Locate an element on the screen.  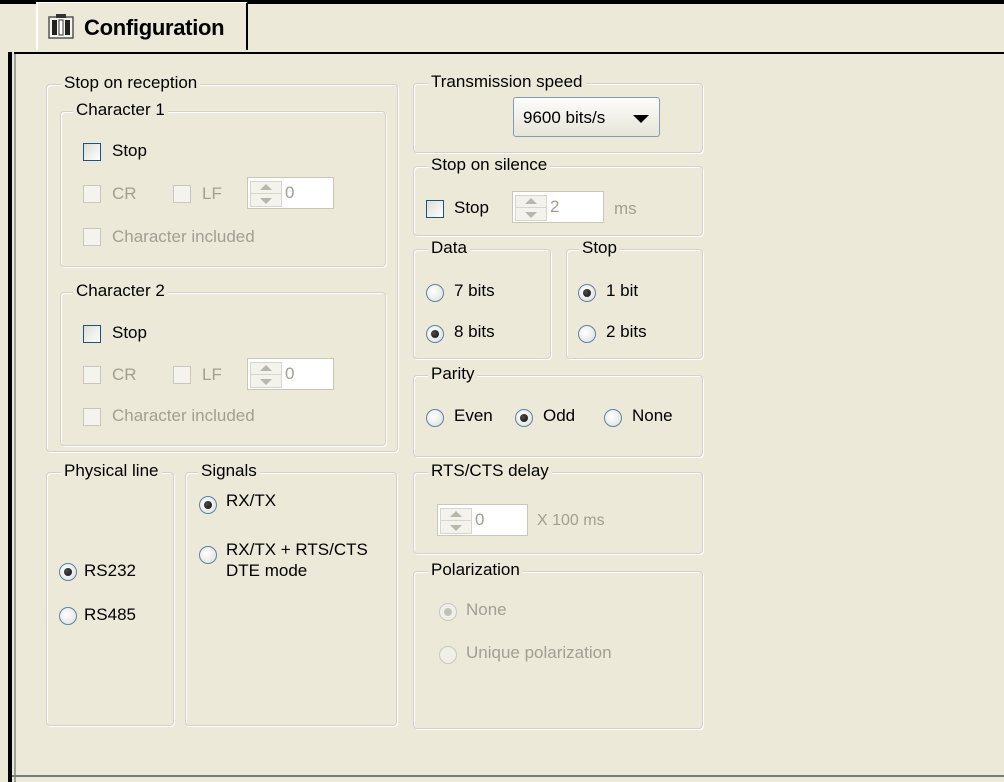
parity-none-radio is located at coordinates (613, 418).